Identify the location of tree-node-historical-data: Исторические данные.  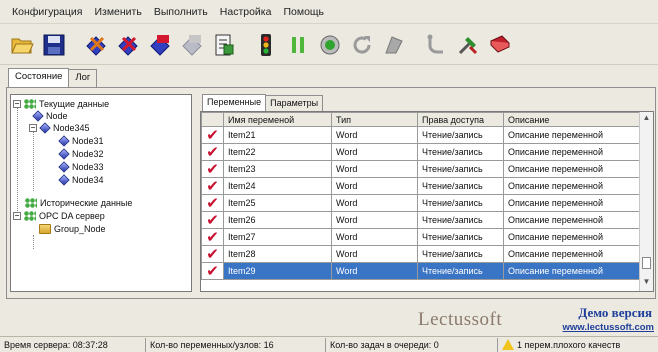
(78, 203).